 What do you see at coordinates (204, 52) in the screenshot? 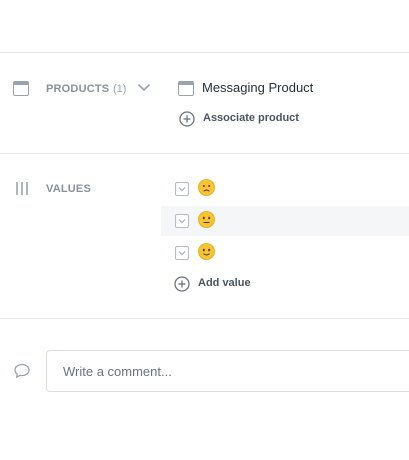
I see `divider-top` at bounding box center [204, 52].